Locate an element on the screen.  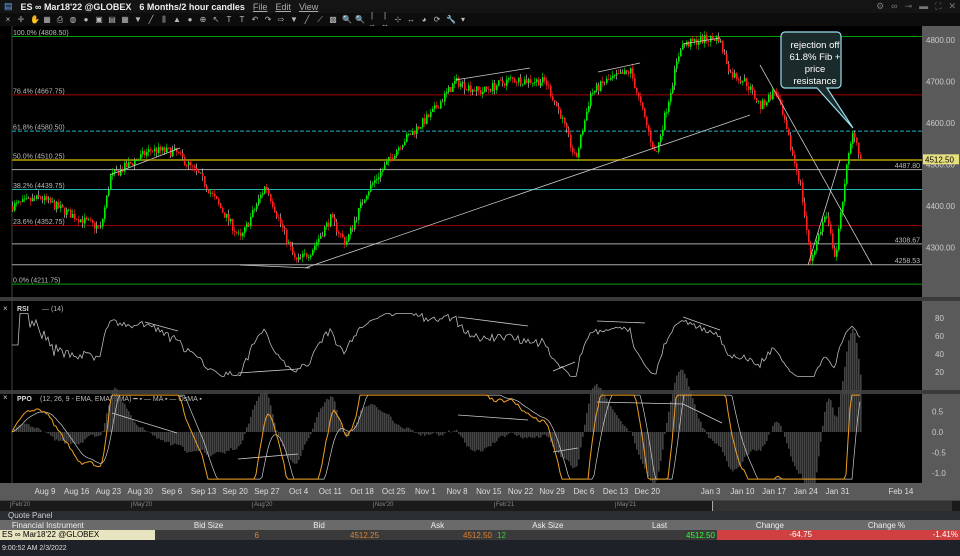
close-ppo-icon: × is located at coordinates (5, 397).